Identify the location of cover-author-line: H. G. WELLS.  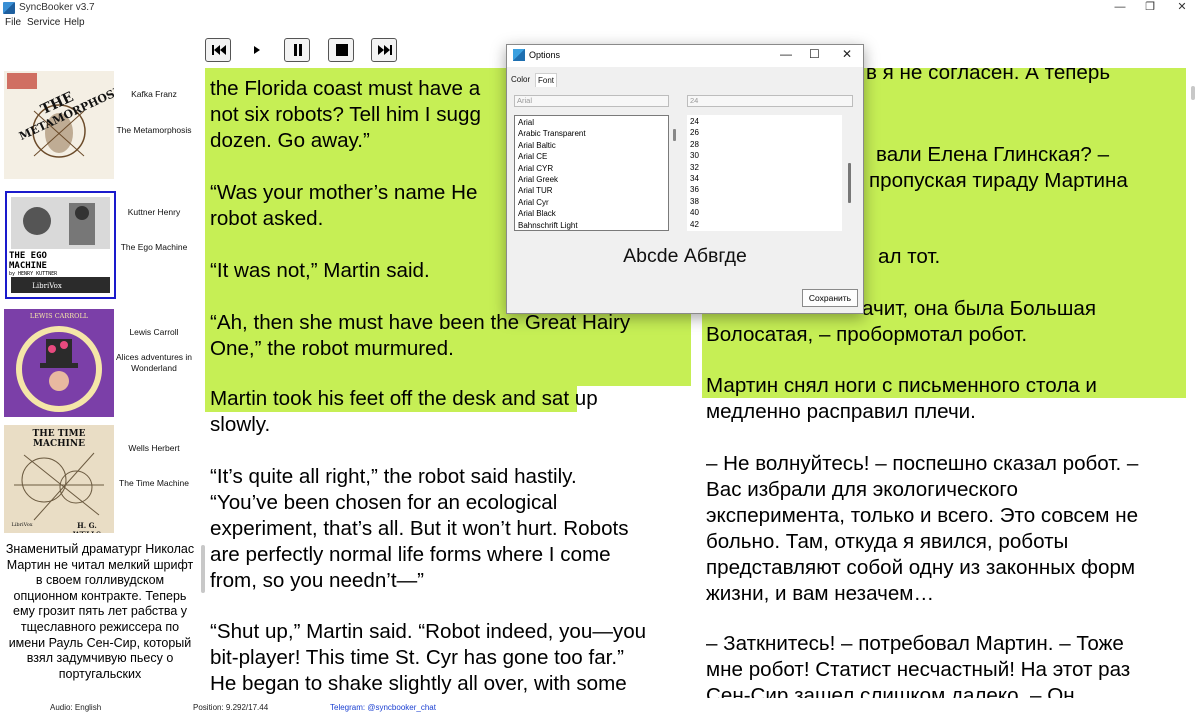
(87, 527).